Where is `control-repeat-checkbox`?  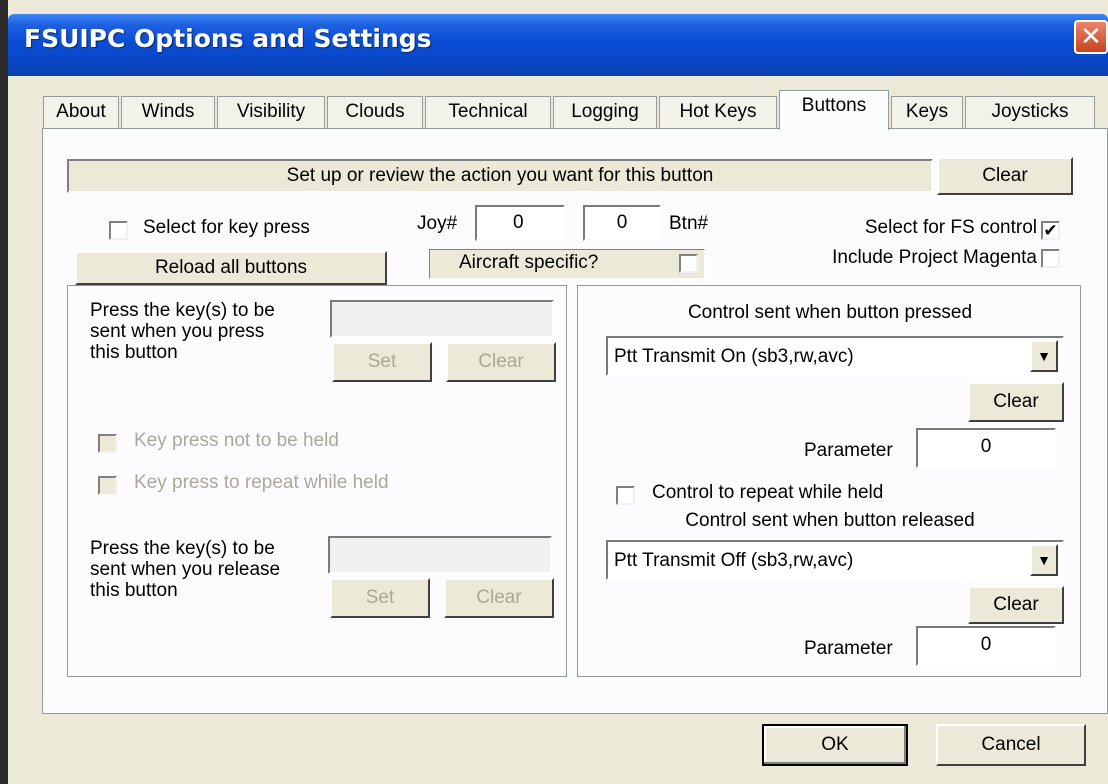 control-repeat-checkbox is located at coordinates (625, 495).